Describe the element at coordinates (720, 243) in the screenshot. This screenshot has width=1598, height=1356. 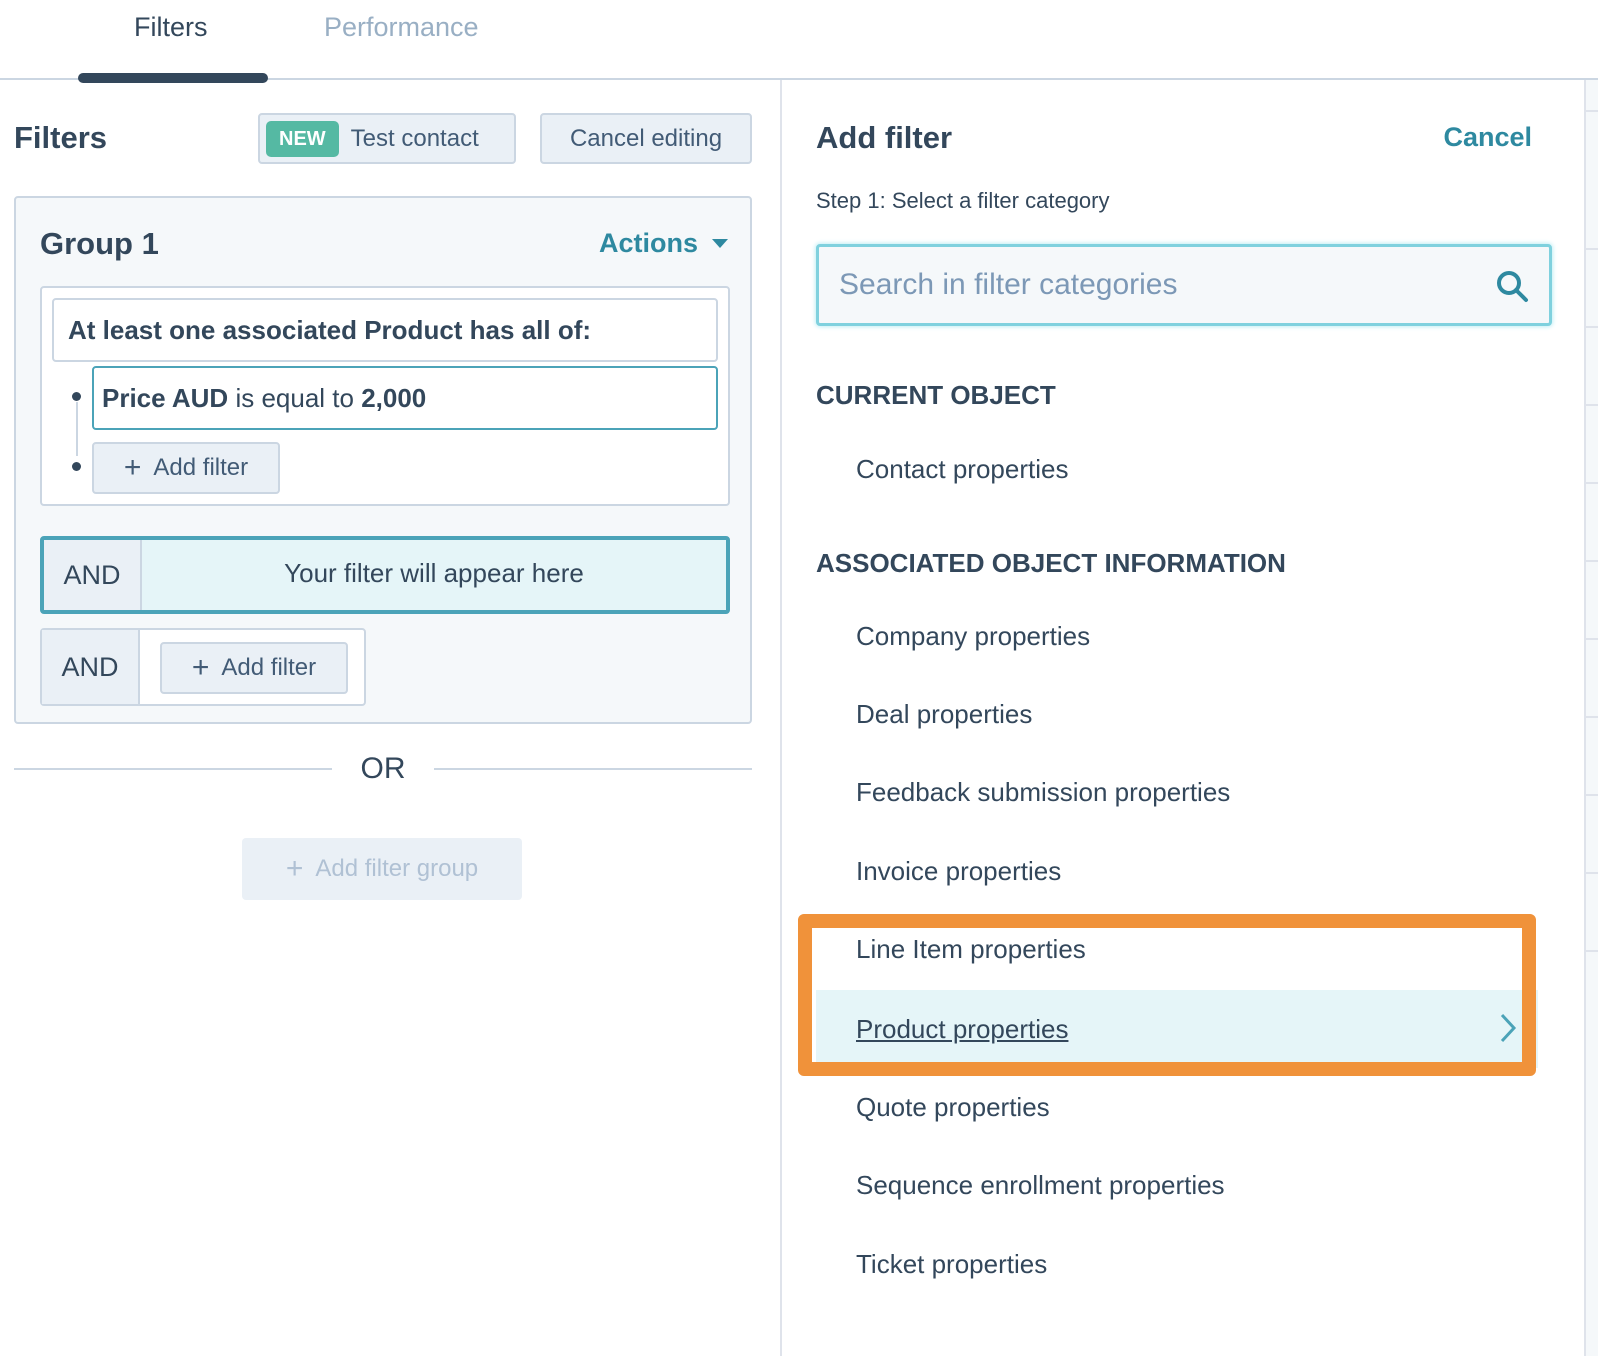
I see `caret-down-icon` at that location.